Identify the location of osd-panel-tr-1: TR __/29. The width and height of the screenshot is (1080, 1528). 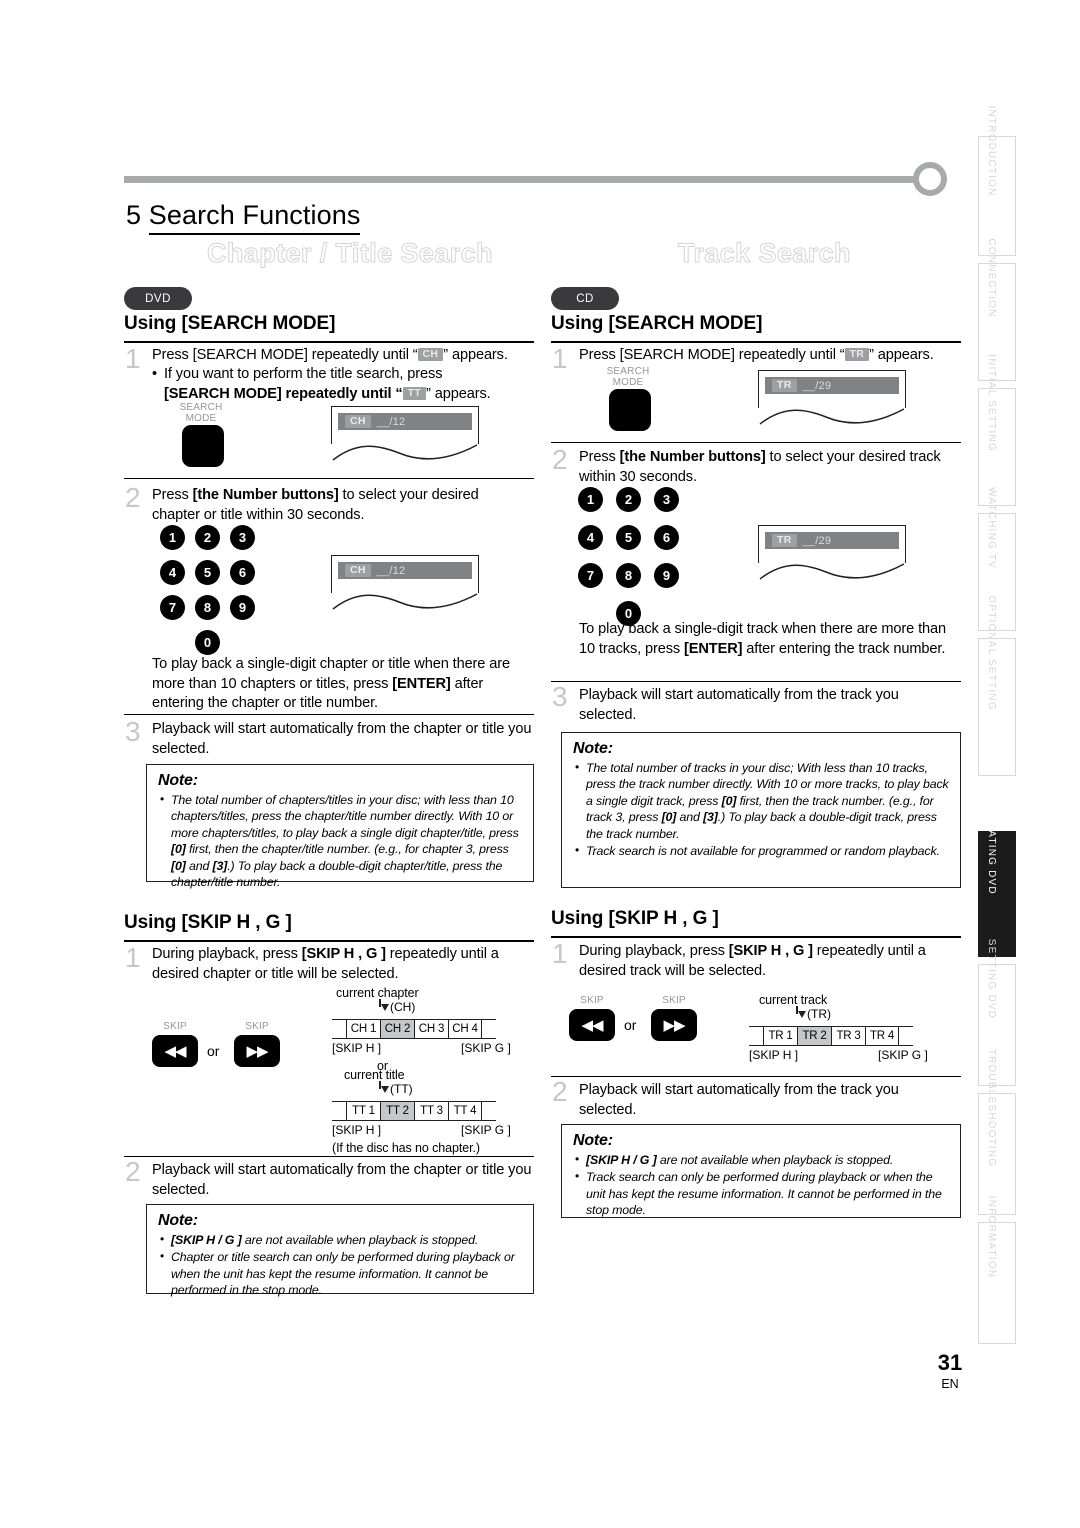
(833, 397).